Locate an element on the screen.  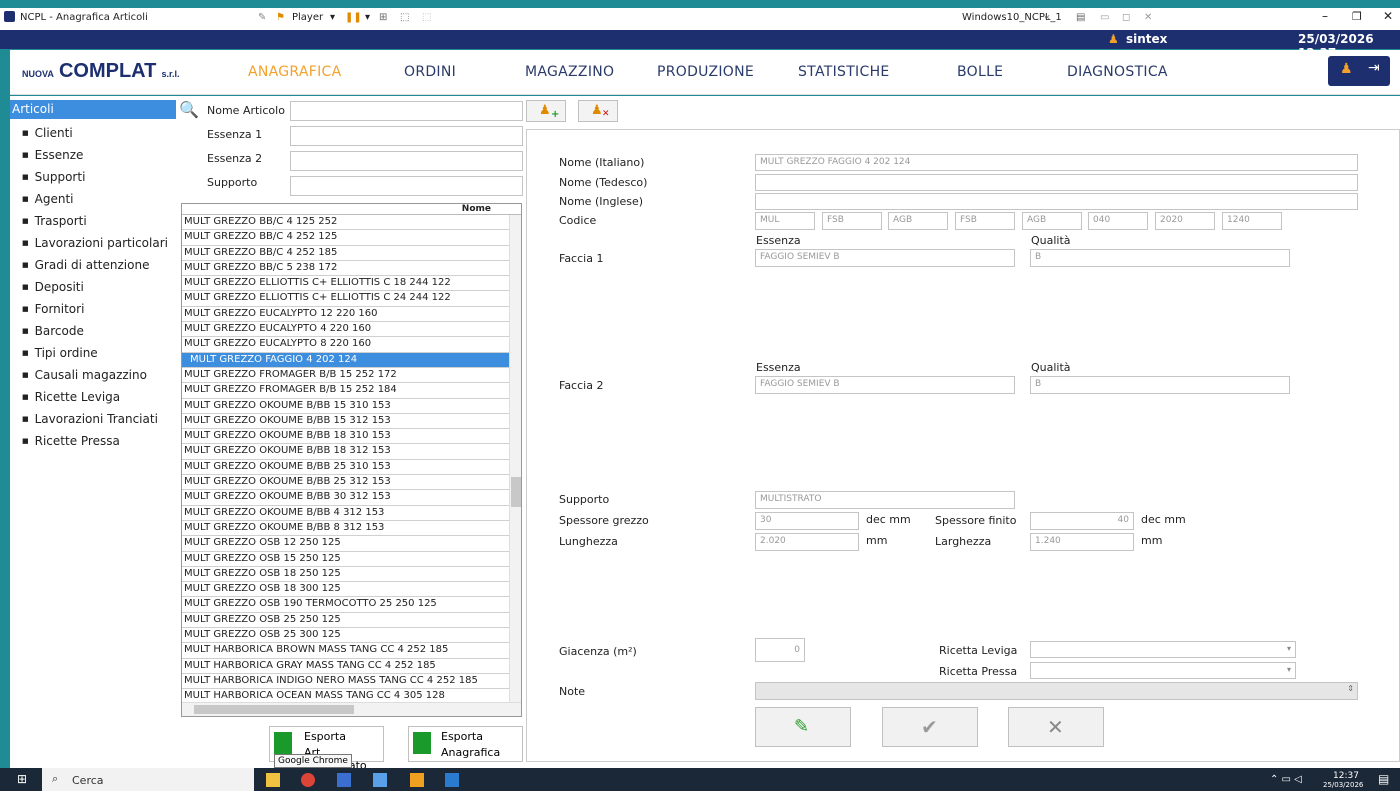
chrome-icon is located at coordinates (308, 780).